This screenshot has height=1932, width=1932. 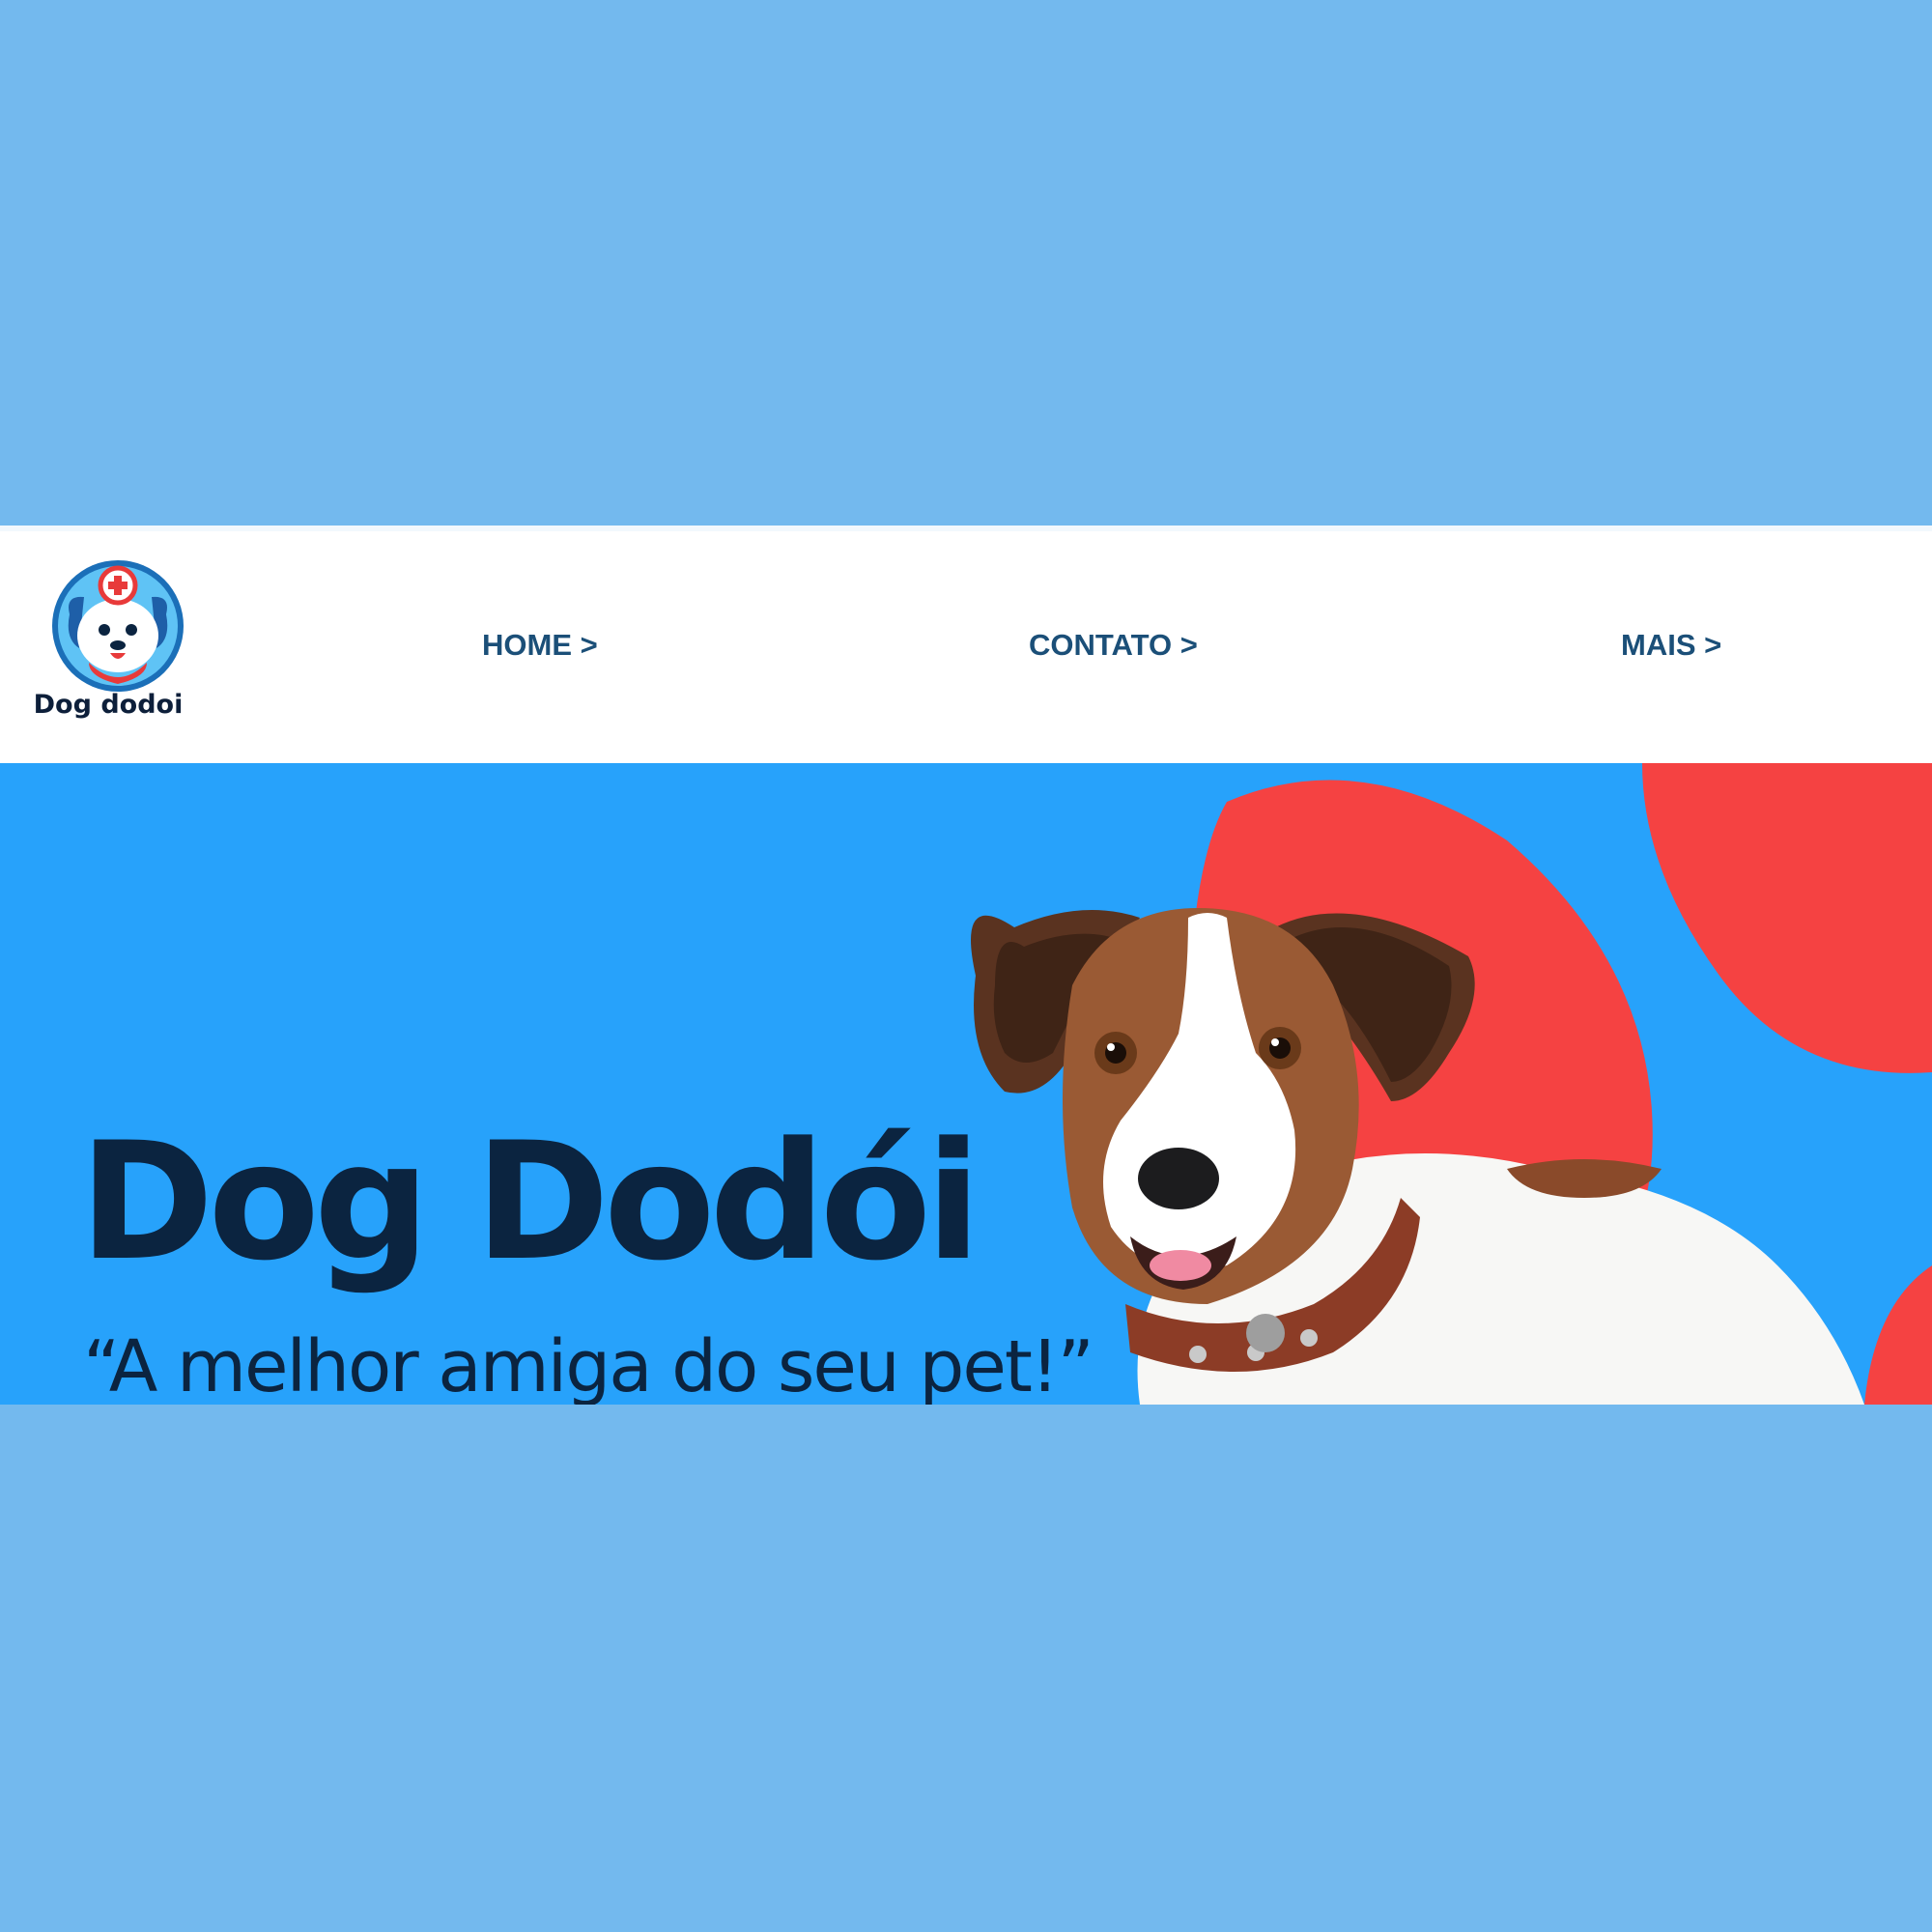 What do you see at coordinates (1898, 1335) in the screenshot?
I see `red-blob-small-shape` at bounding box center [1898, 1335].